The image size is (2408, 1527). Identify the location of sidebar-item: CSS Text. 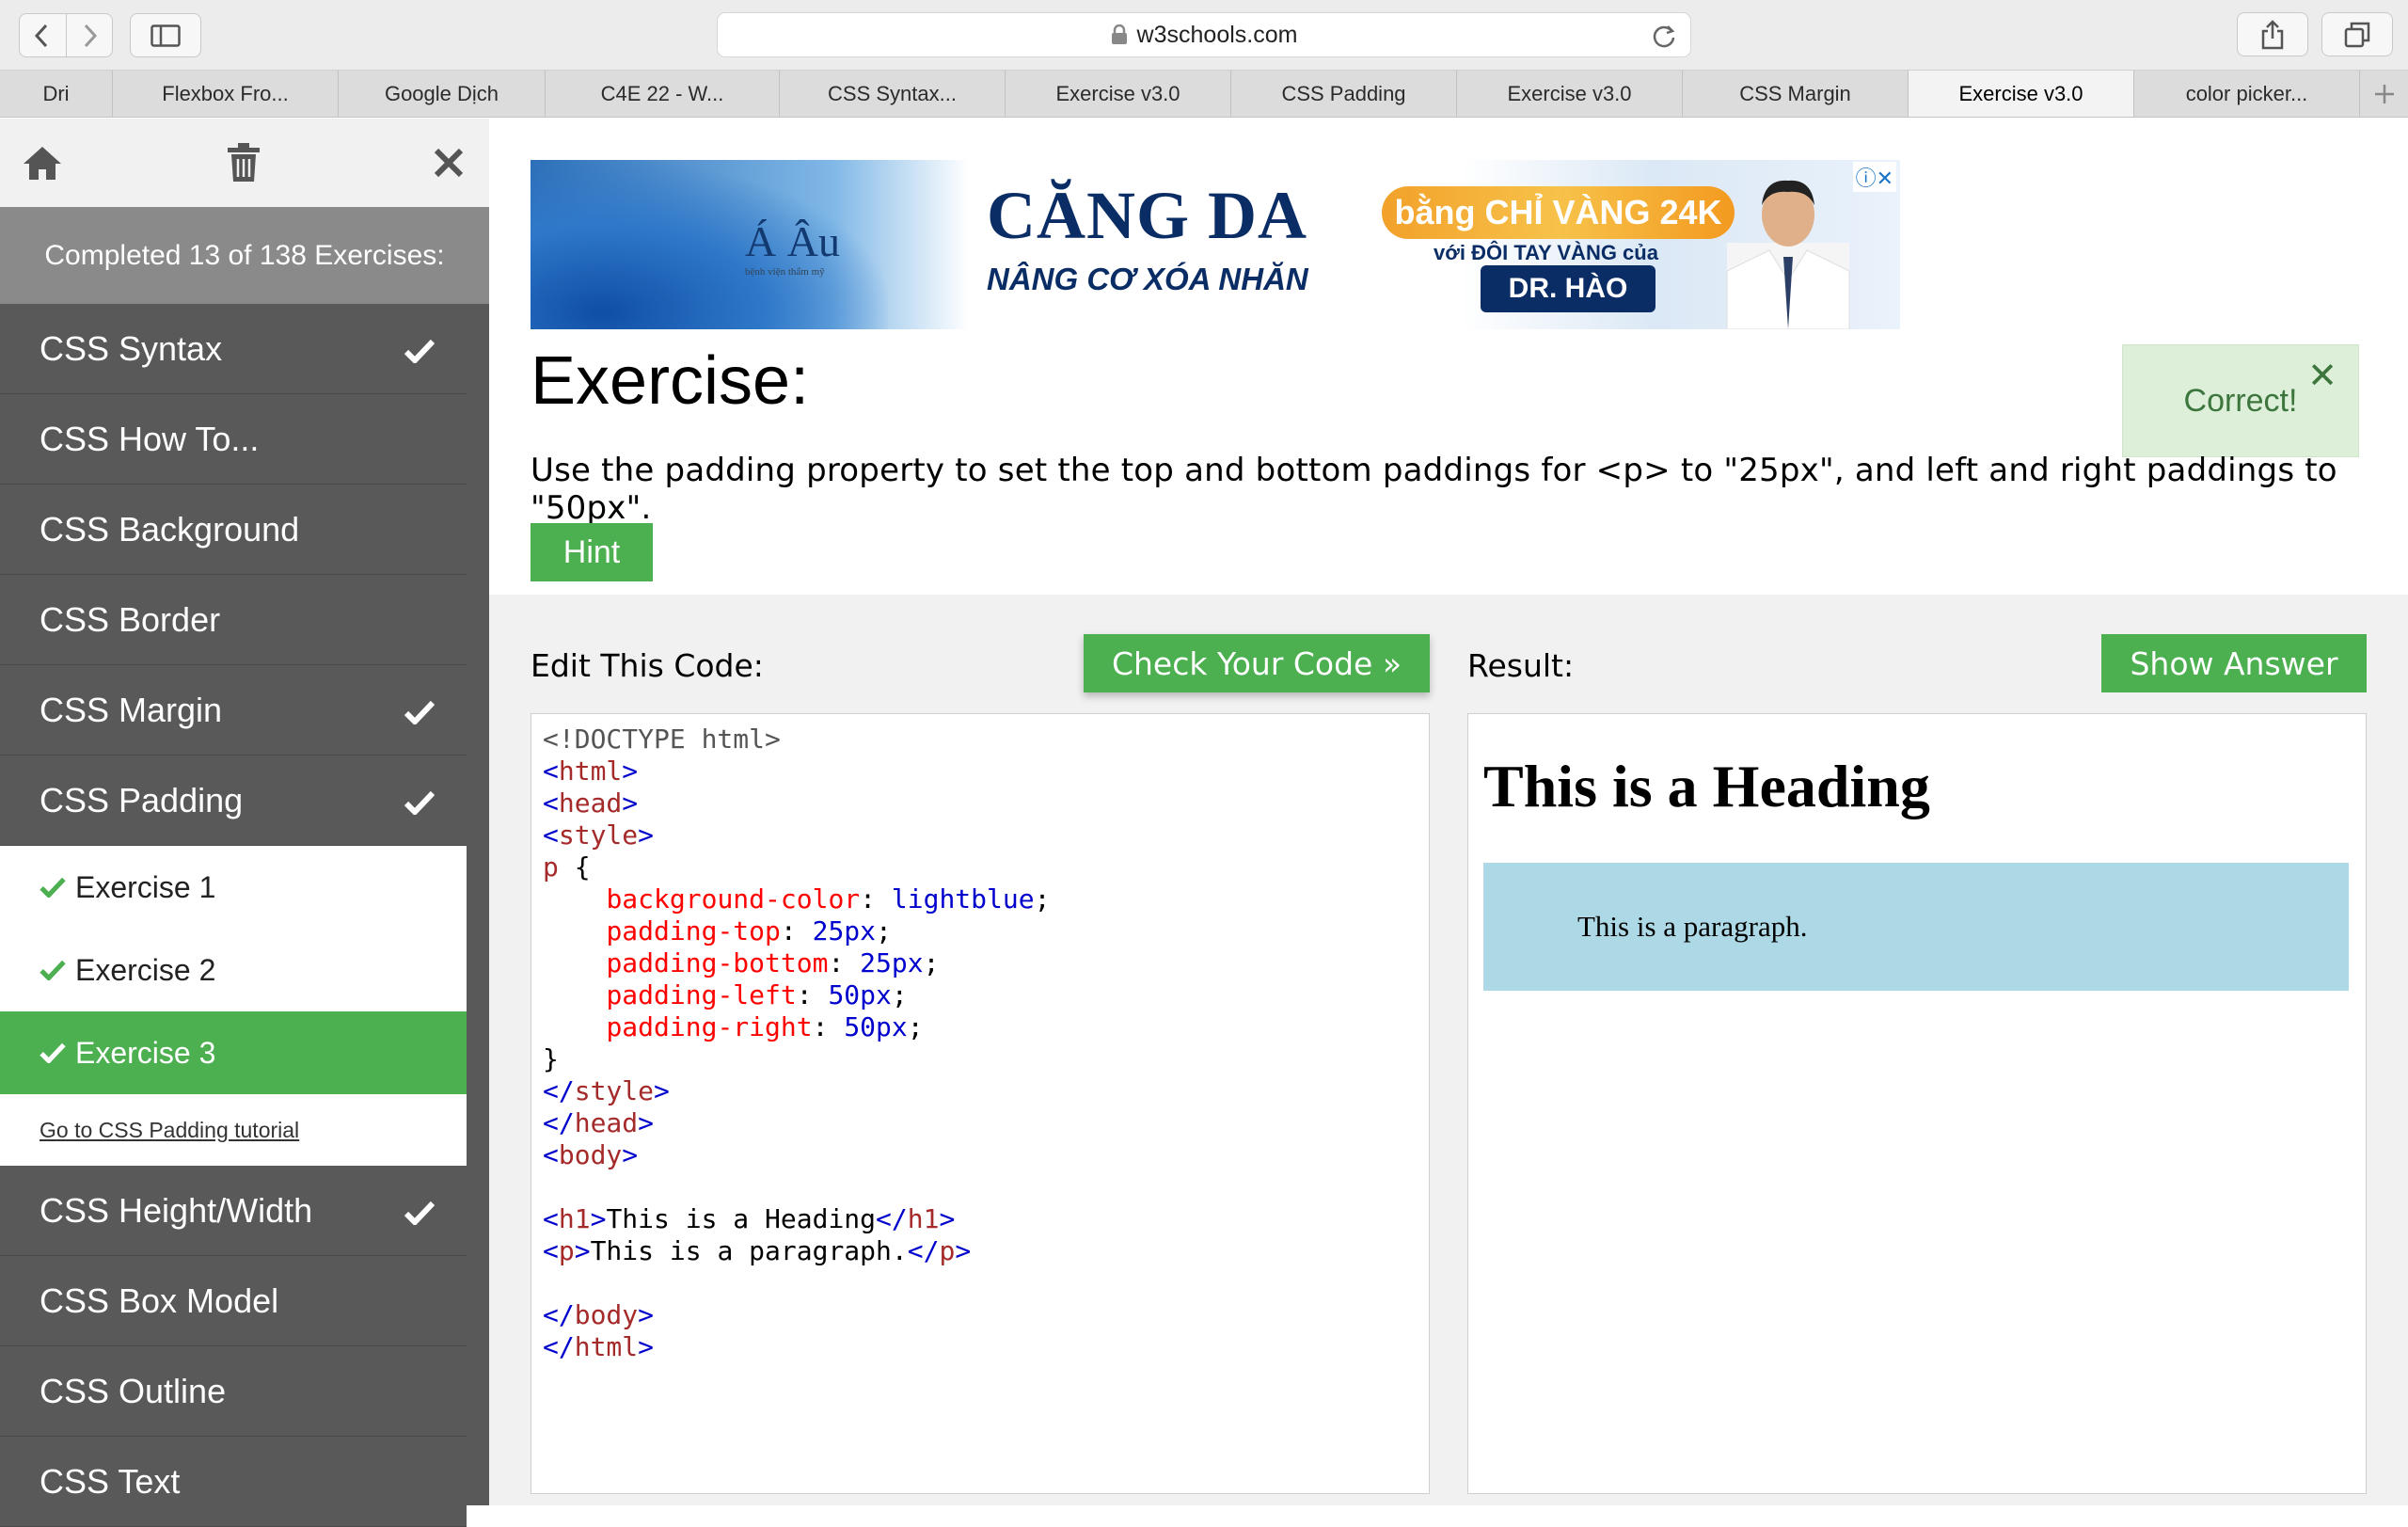
(234, 1482).